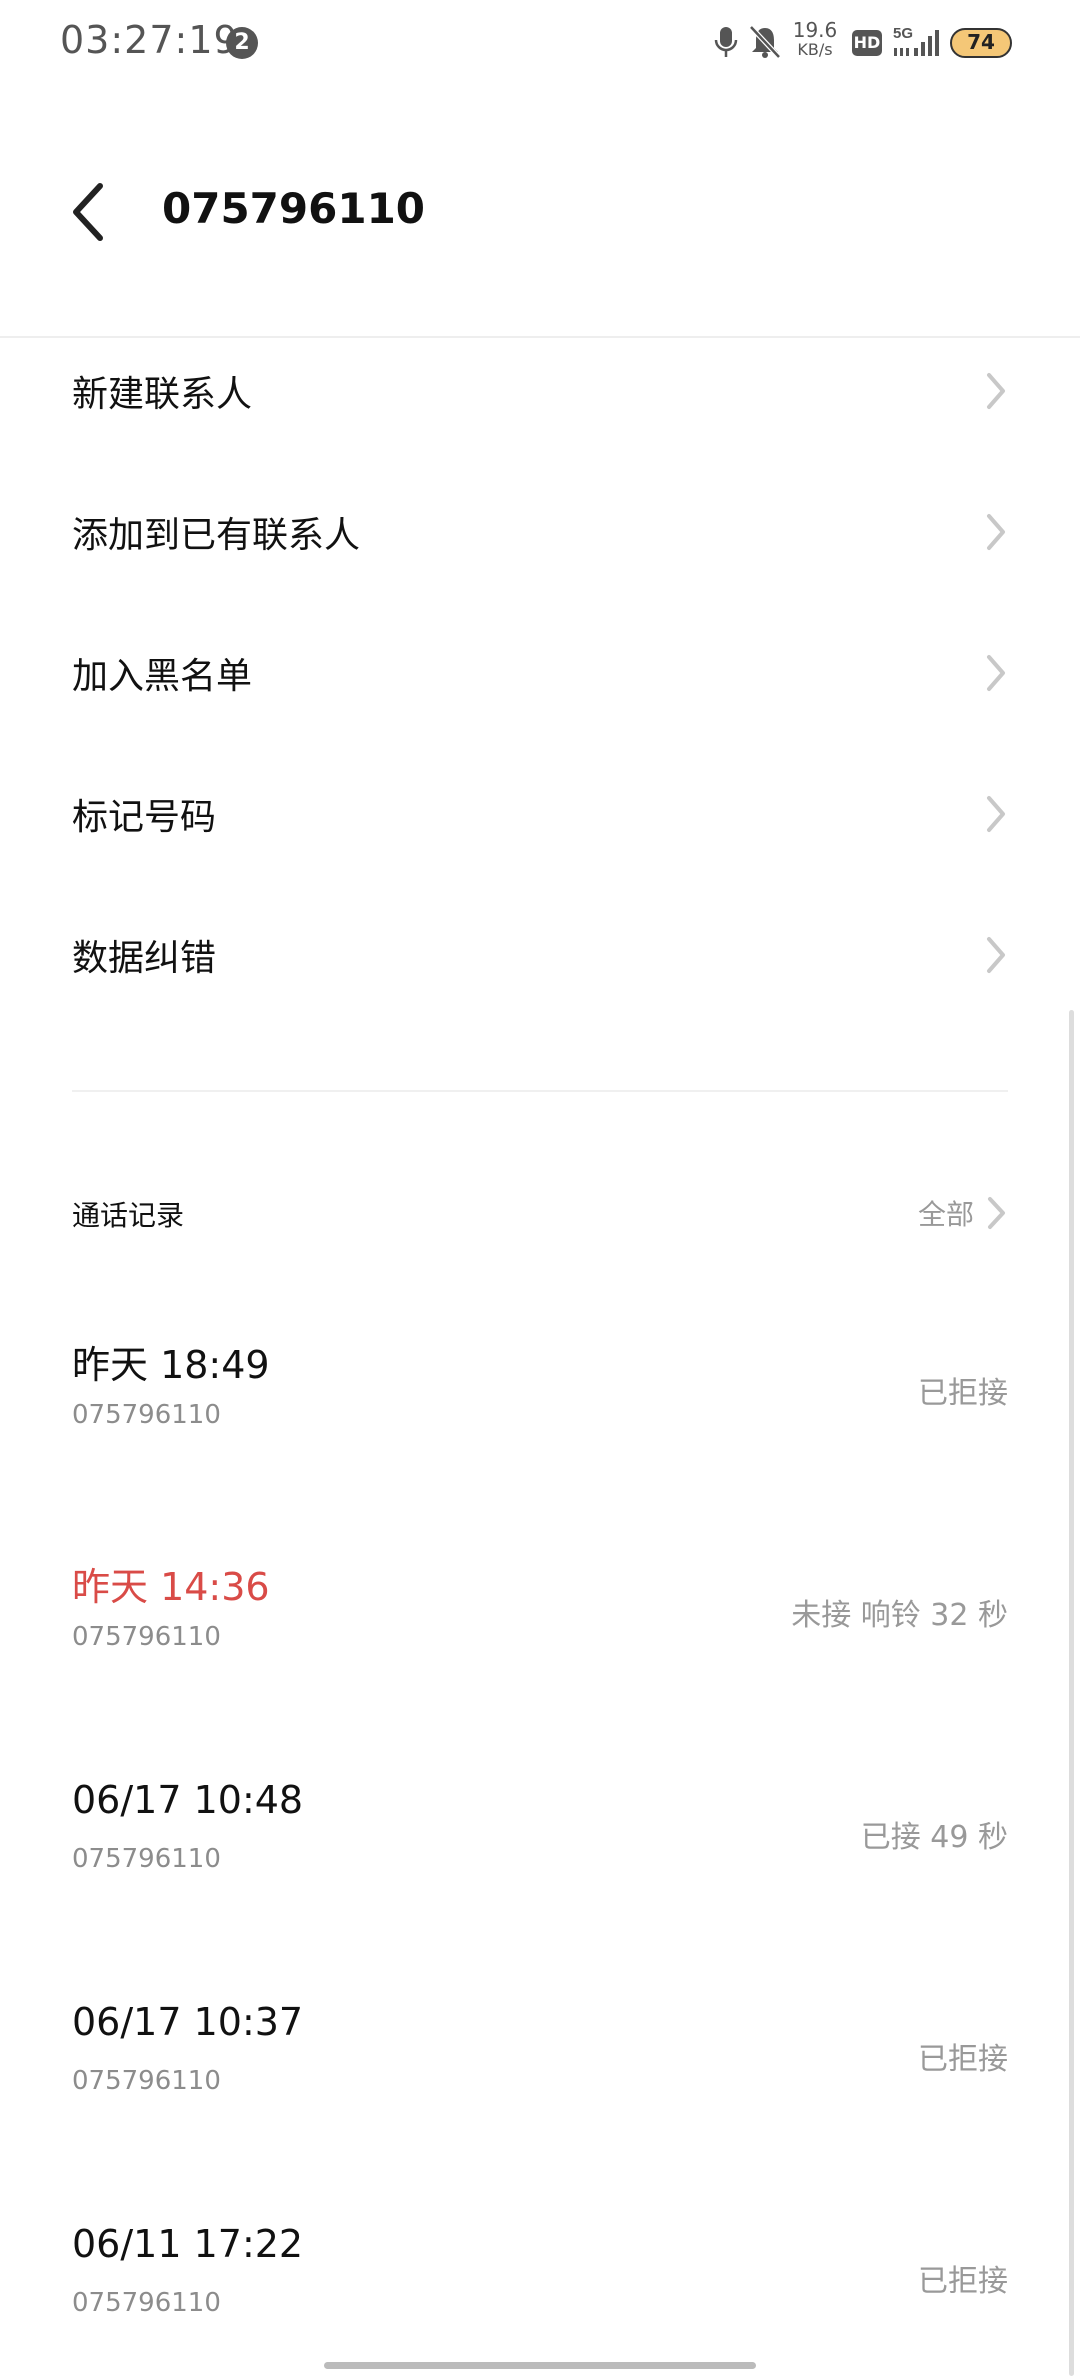  What do you see at coordinates (903, 33) in the screenshot?
I see `network-type-label: 5G` at bounding box center [903, 33].